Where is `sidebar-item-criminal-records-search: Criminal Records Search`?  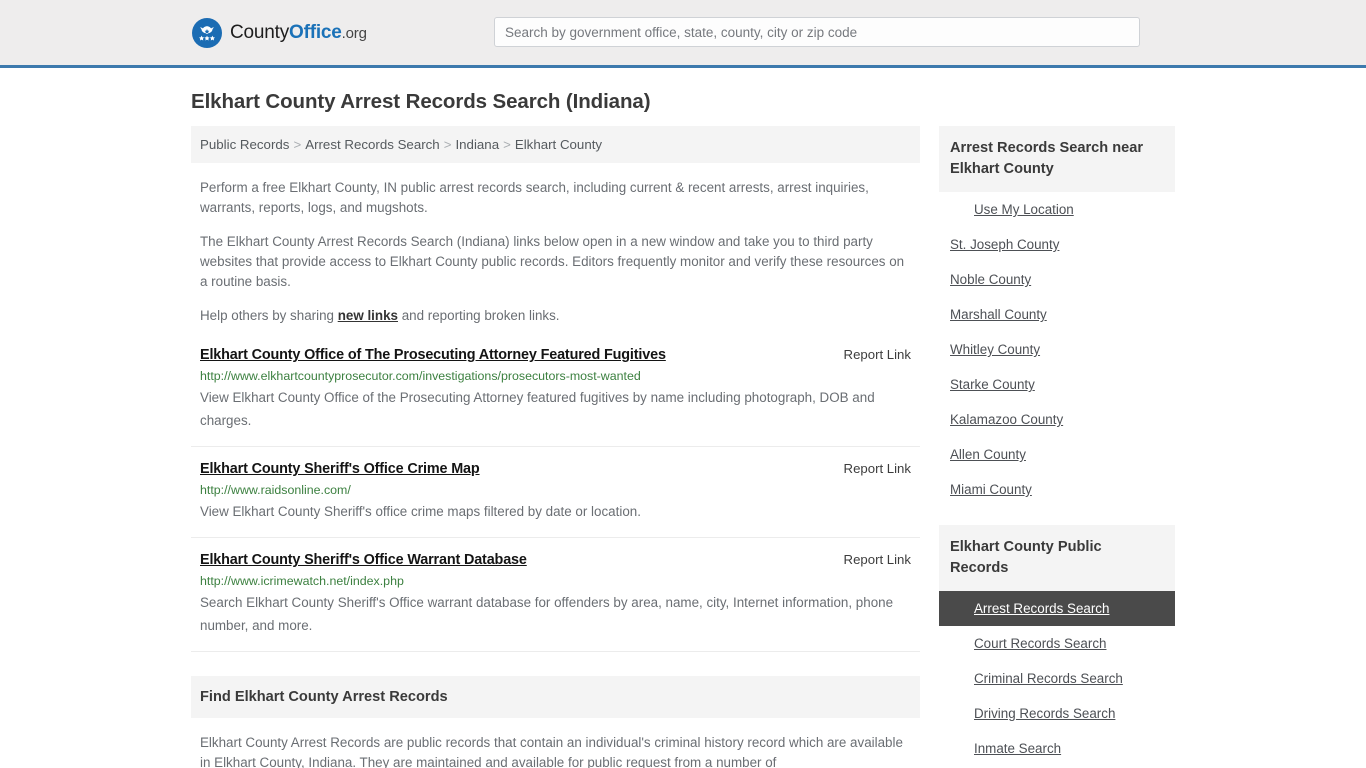
sidebar-item-criminal-records-search: Criminal Records Search is located at coordinates (1057, 678).